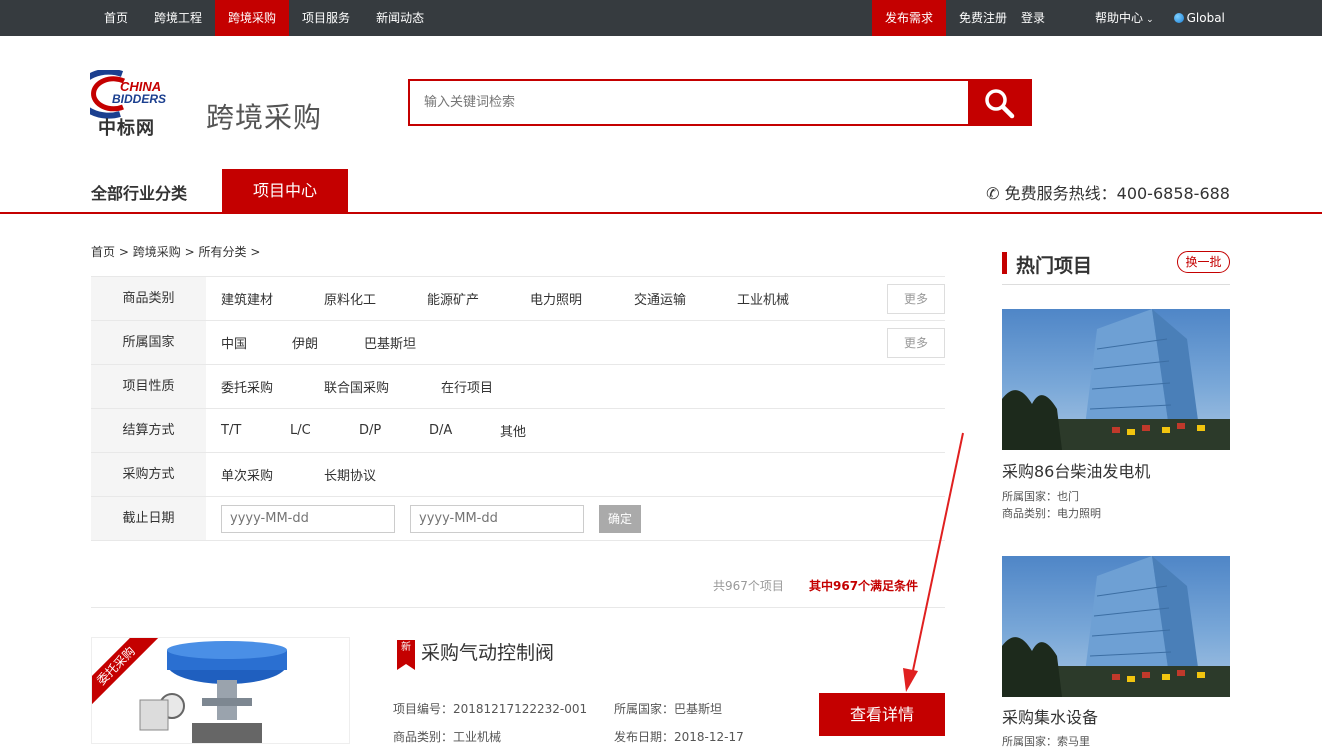 The image size is (1322, 749). I want to click on breadcrumb: 首页 > 跨境采购 > 所有分类 >, so click(175, 251).